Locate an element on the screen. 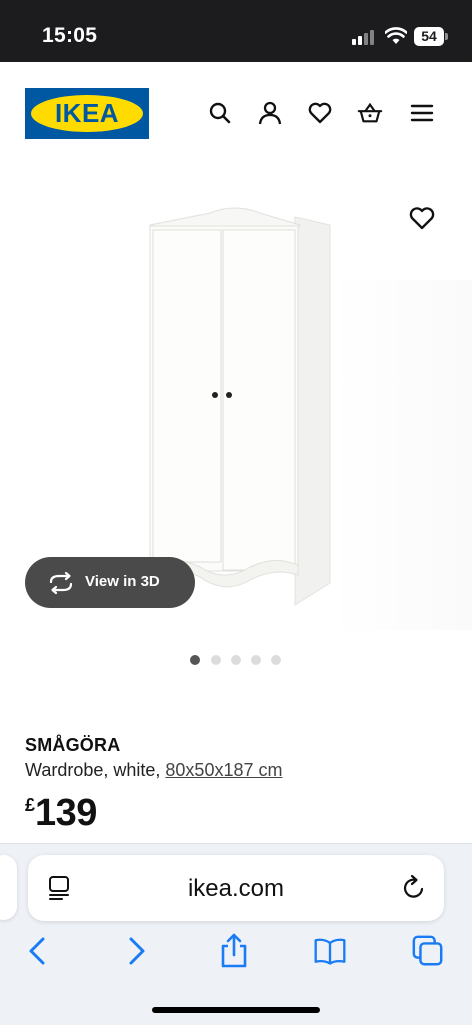  product-description: Wardrobe, white, 80x50x187 cm is located at coordinates (153, 770).